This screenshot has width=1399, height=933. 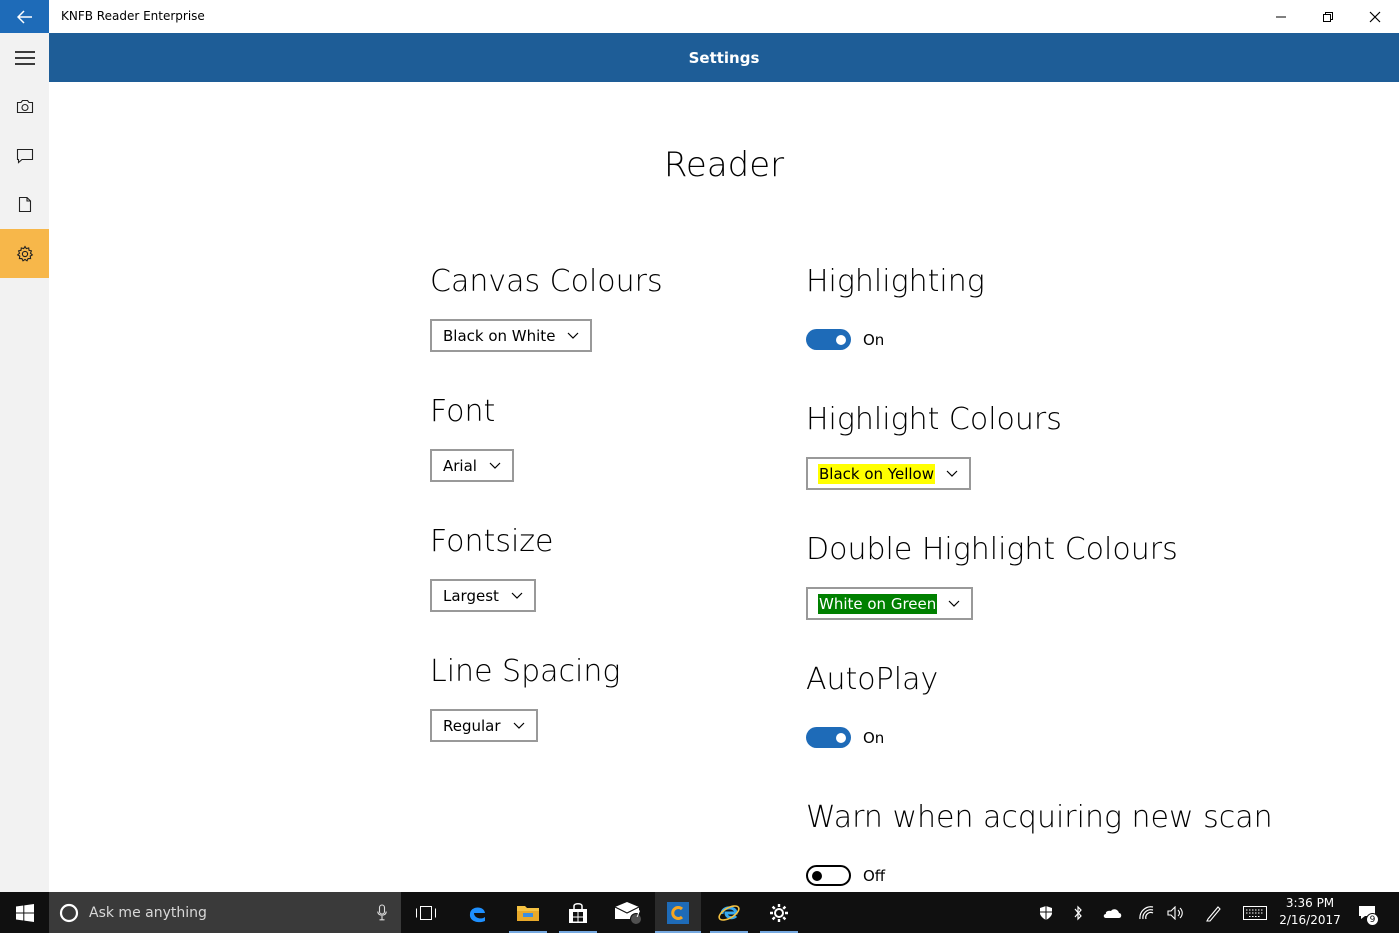 I want to click on double-highlight-colours-dropdown: White on Green, so click(x=890, y=603).